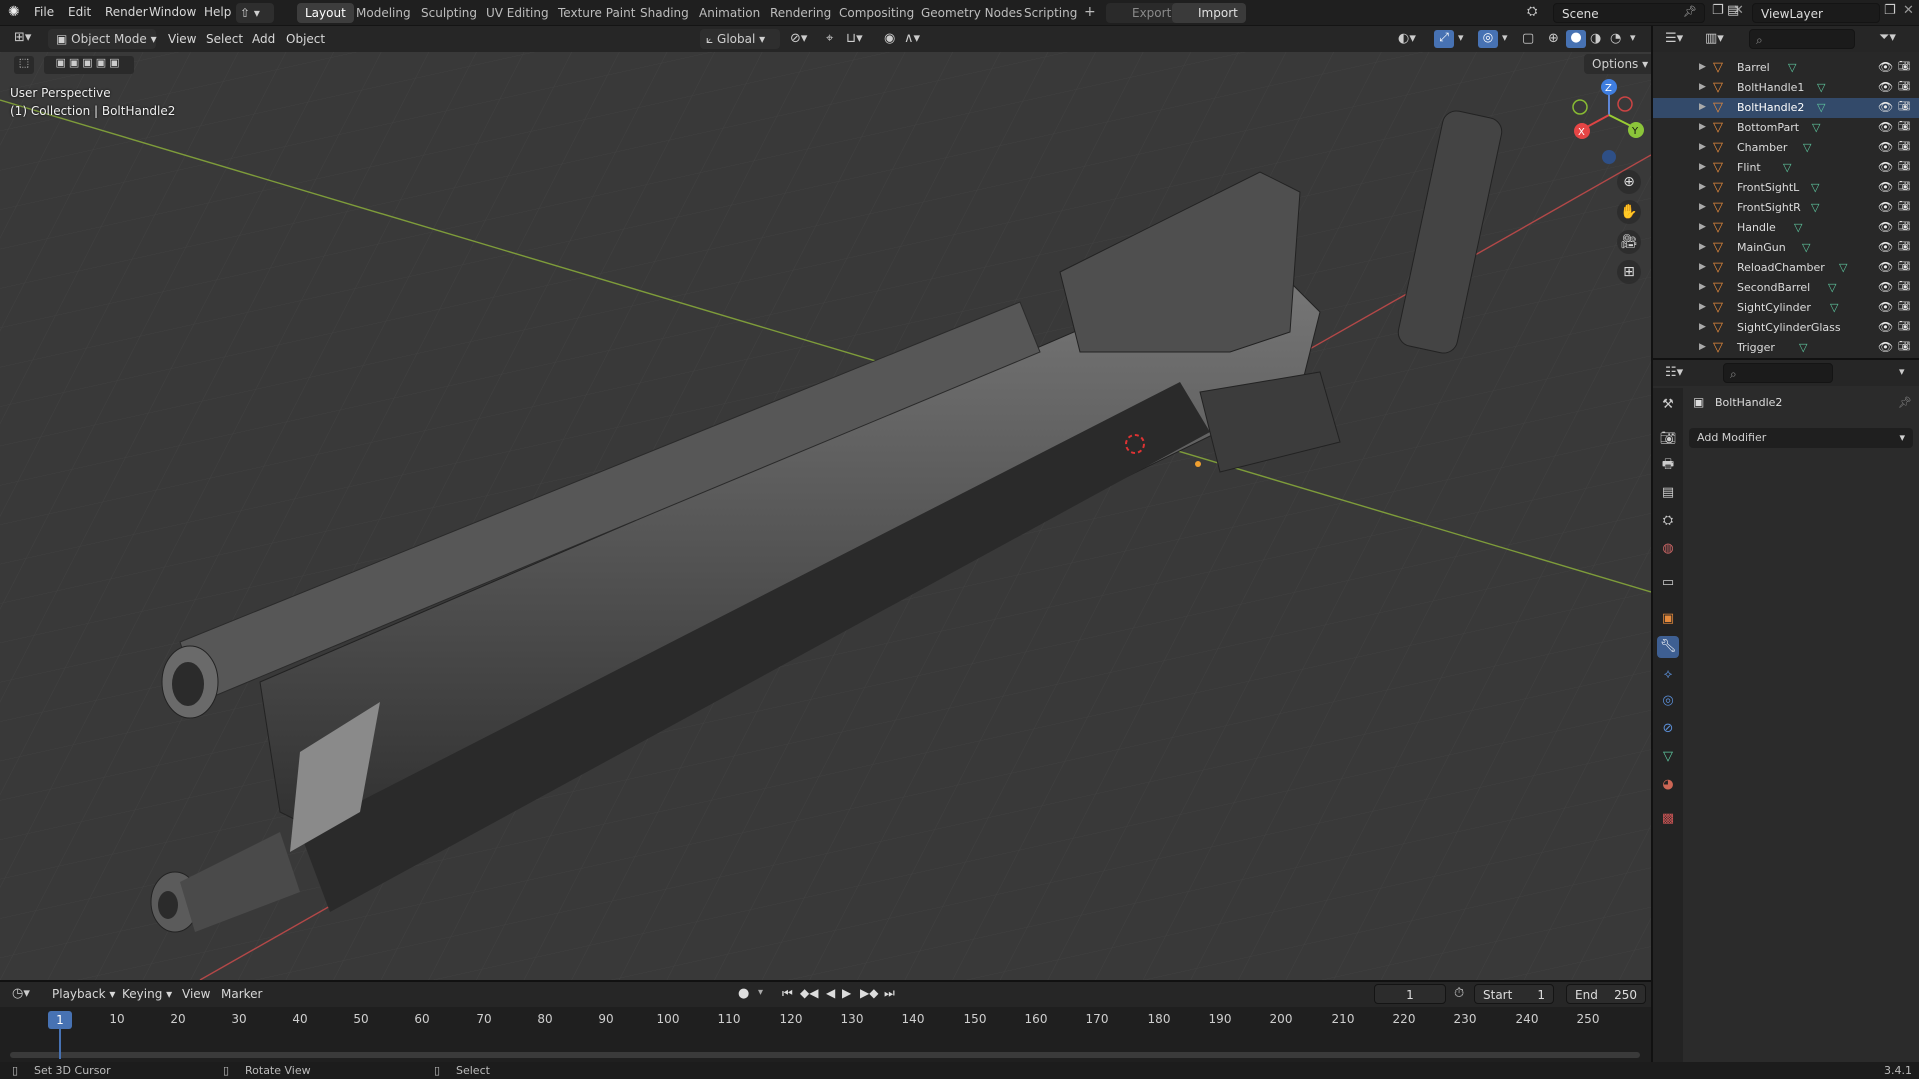 Image resolution: width=1919 pixels, height=1079 pixels. What do you see at coordinates (172, 12) in the screenshot?
I see `menu-window: Window` at bounding box center [172, 12].